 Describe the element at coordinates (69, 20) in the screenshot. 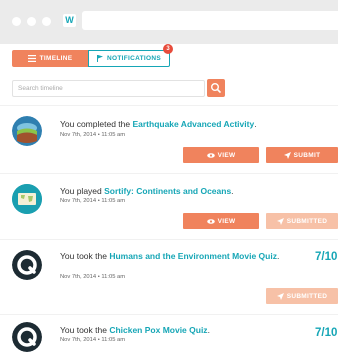

I see `site-favicon: W` at that location.